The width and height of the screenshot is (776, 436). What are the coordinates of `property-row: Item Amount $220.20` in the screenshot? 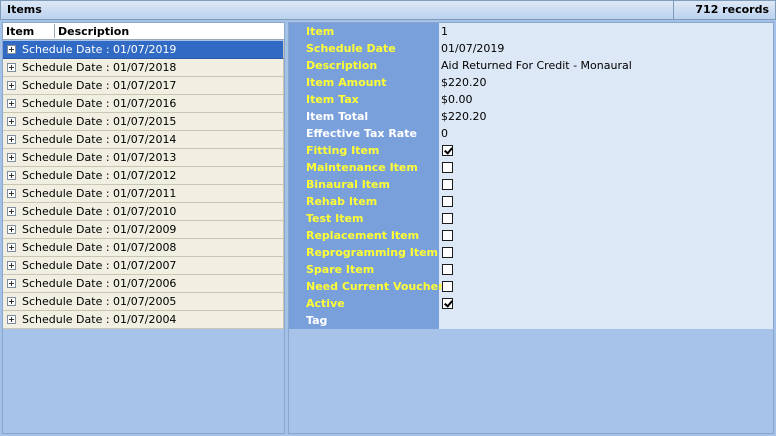 It's located at (531, 82).